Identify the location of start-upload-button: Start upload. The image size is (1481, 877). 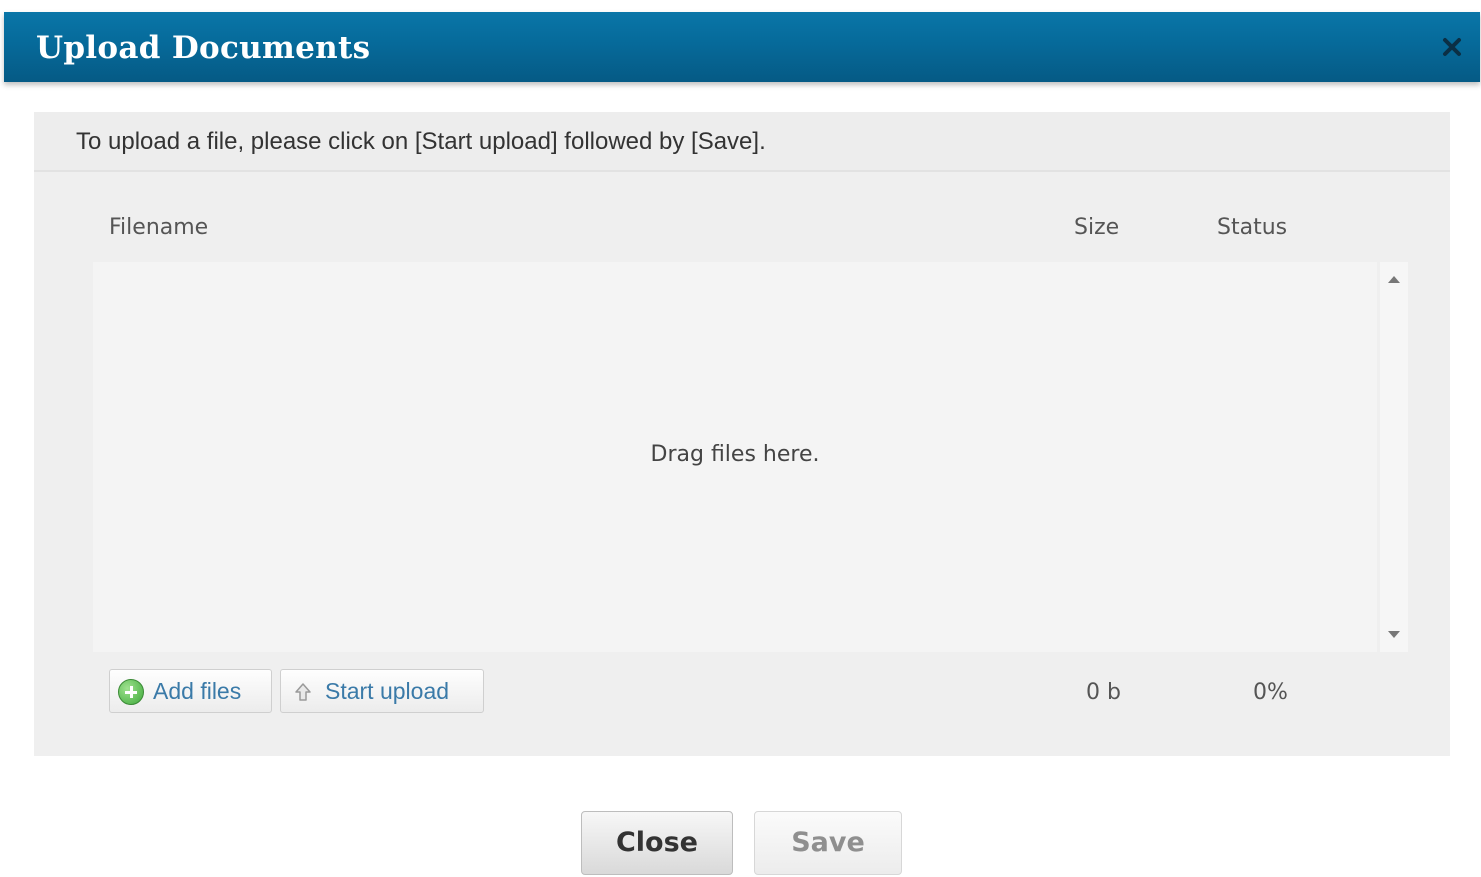
(382, 691).